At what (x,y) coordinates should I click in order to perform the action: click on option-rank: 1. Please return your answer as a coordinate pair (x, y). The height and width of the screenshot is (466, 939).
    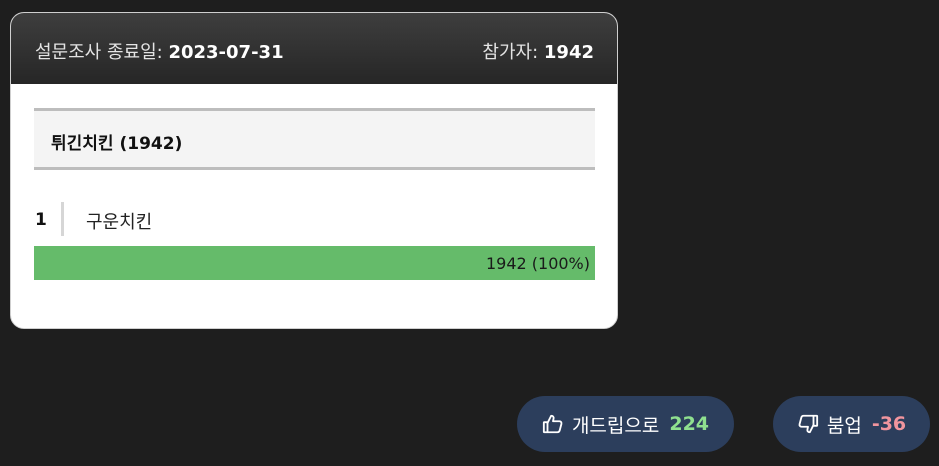
    Looking at the image, I should click on (41, 220).